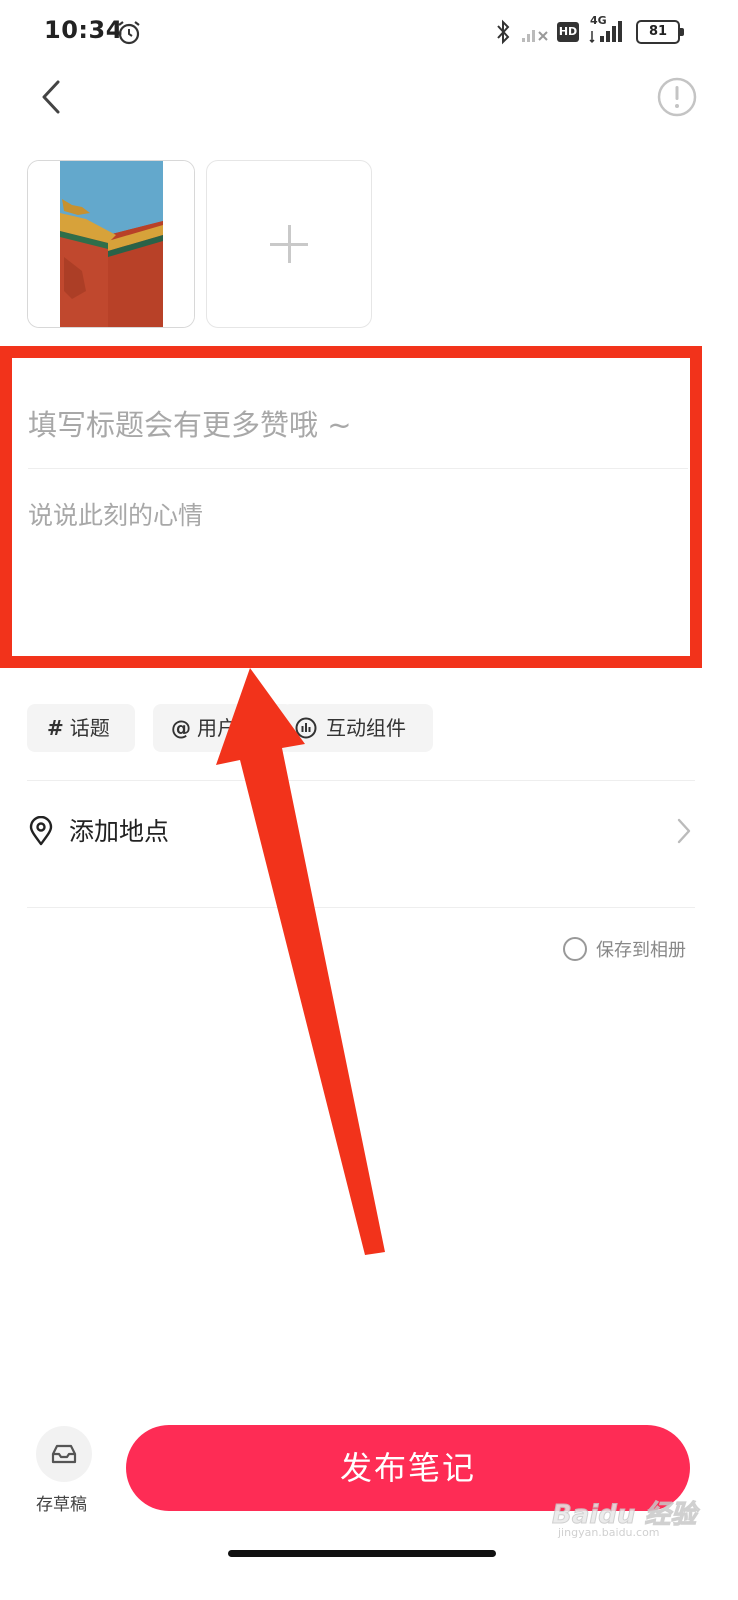  What do you see at coordinates (575, 949) in the screenshot?
I see `radio-unchecked-icon` at bounding box center [575, 949].